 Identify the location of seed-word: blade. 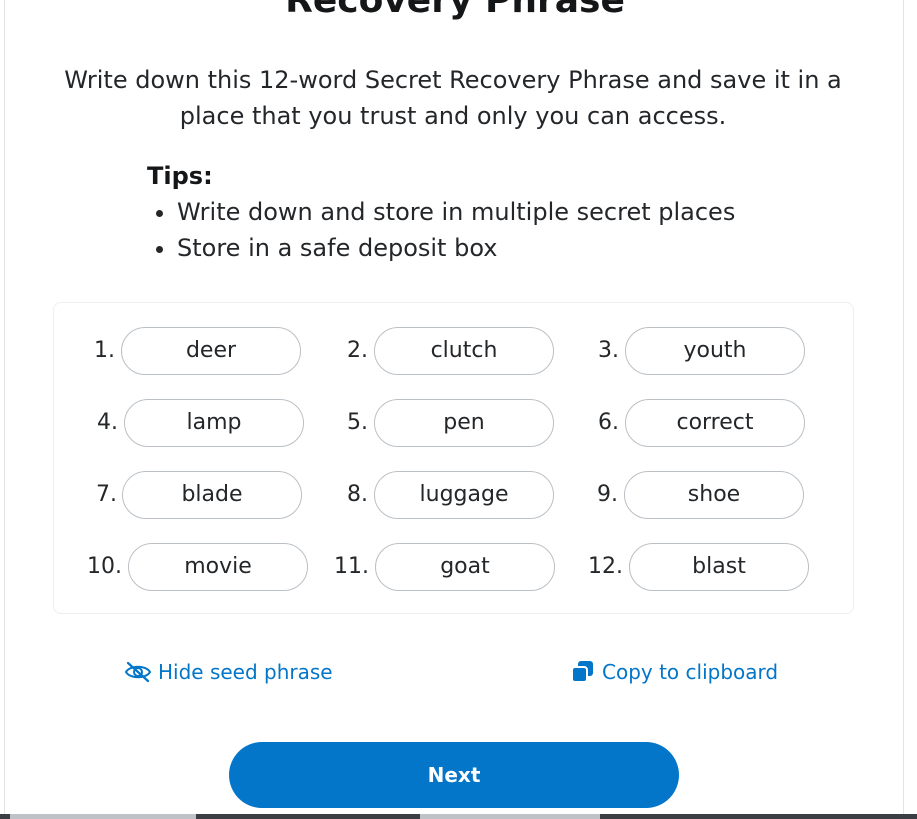
(212, 495).